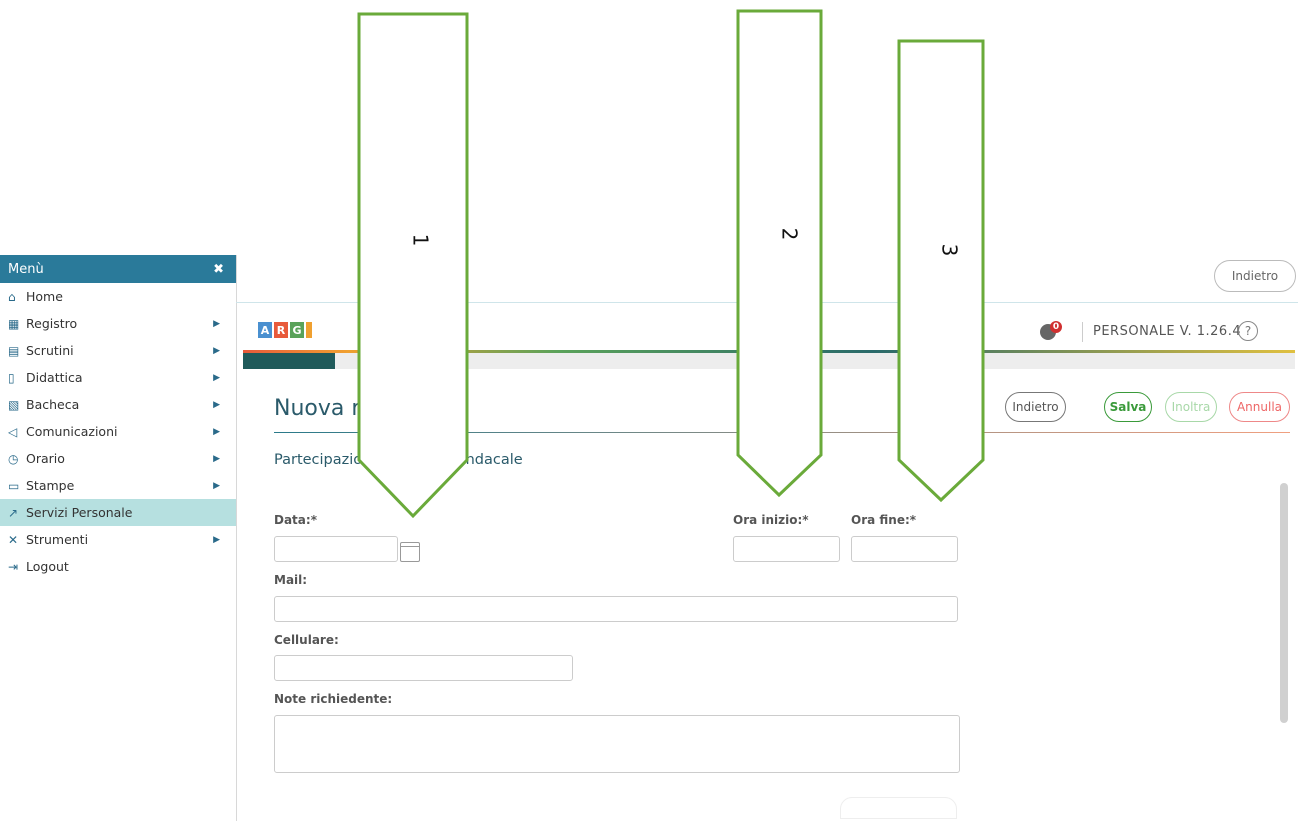 This screenshot has width=1298, height=821. Describe the element at coordinates (949, 250) in the screenshot. I see `annotation-number-3: 3` at that location.